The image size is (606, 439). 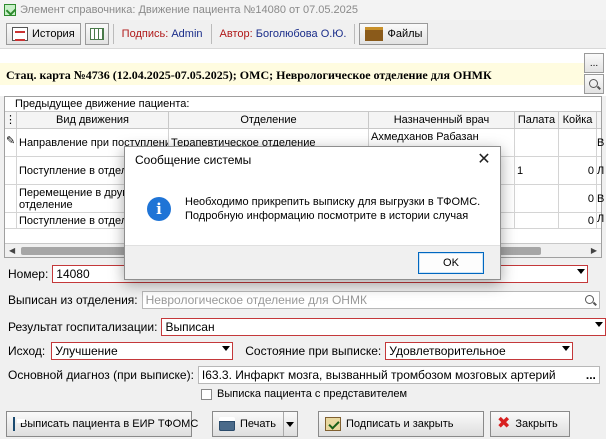 I want to click on print-label: Печать, so click(x=258, y=423).